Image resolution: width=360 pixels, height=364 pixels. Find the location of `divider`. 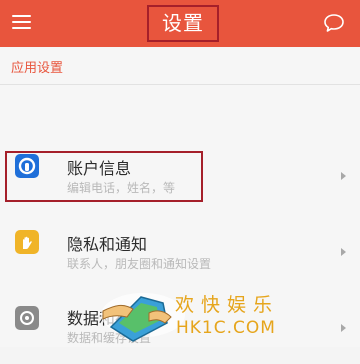

divider is located at coordinates (180, 84).